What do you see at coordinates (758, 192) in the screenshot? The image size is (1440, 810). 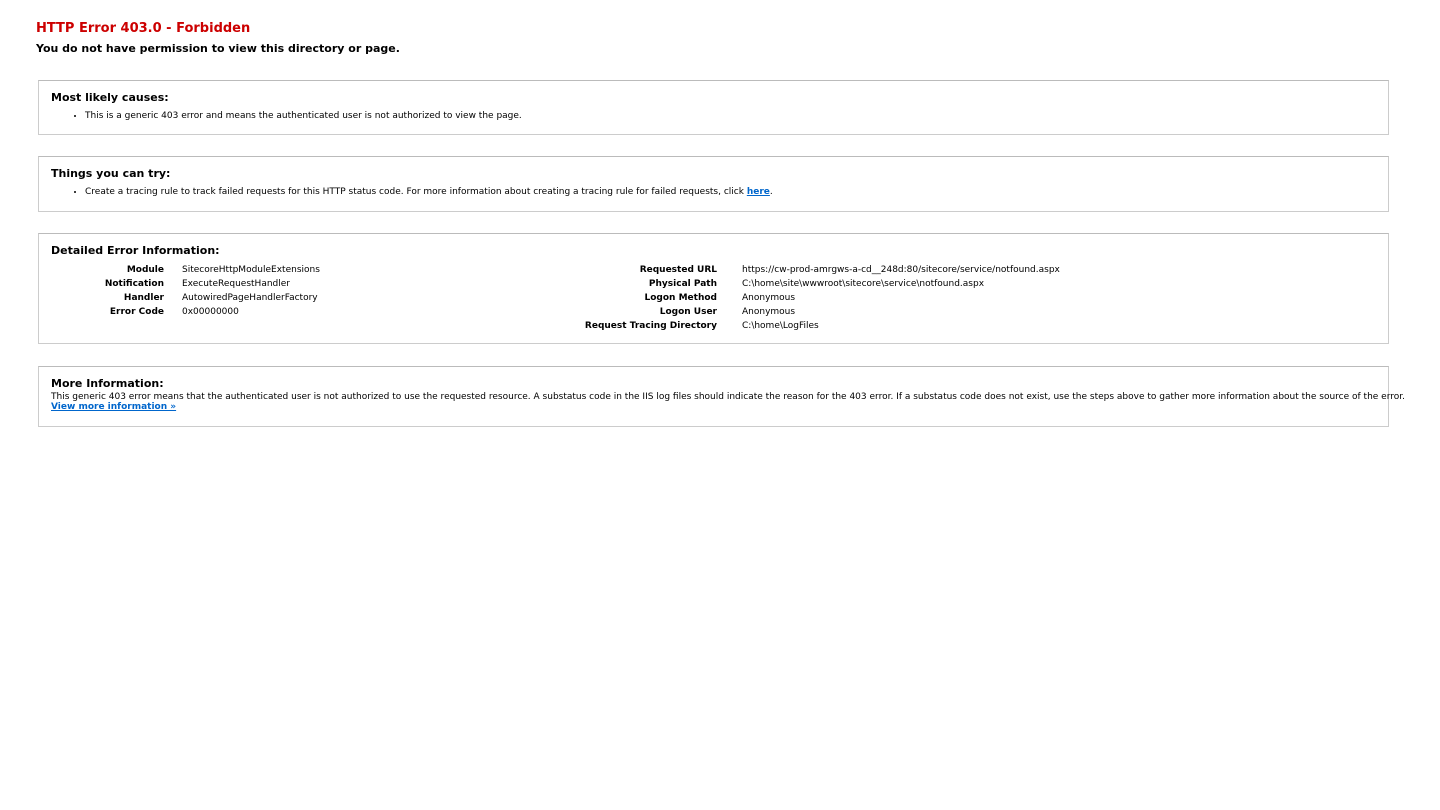 I see `tracing-rule-link: here` at bounding box center [758, 192].